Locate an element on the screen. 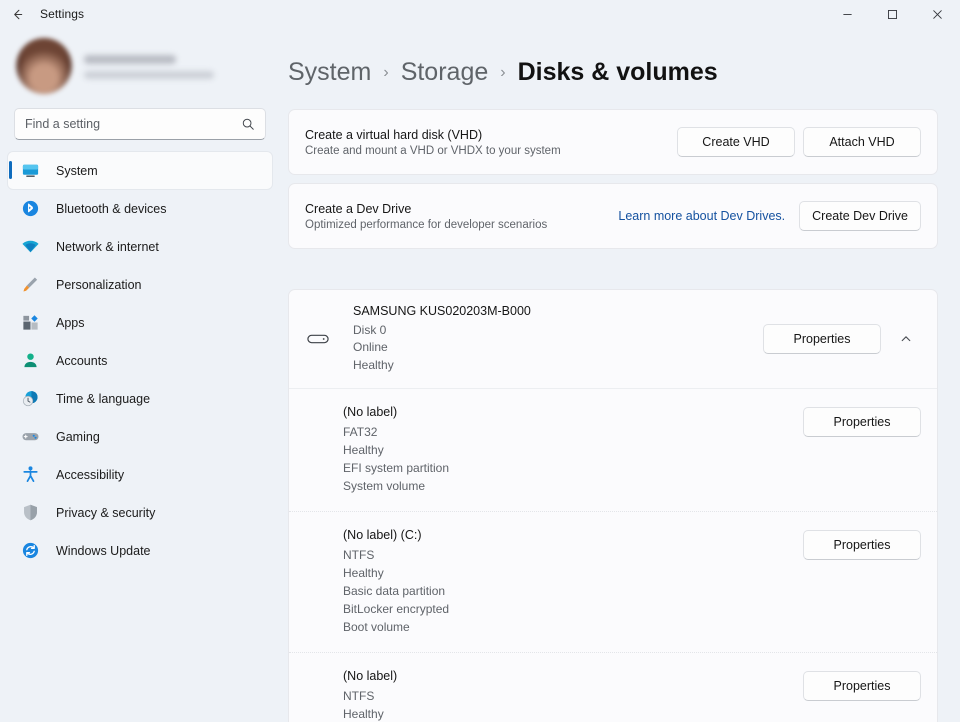  sidebar-item-privacy-security: Privacy & security is located at coordinates (140, 512).